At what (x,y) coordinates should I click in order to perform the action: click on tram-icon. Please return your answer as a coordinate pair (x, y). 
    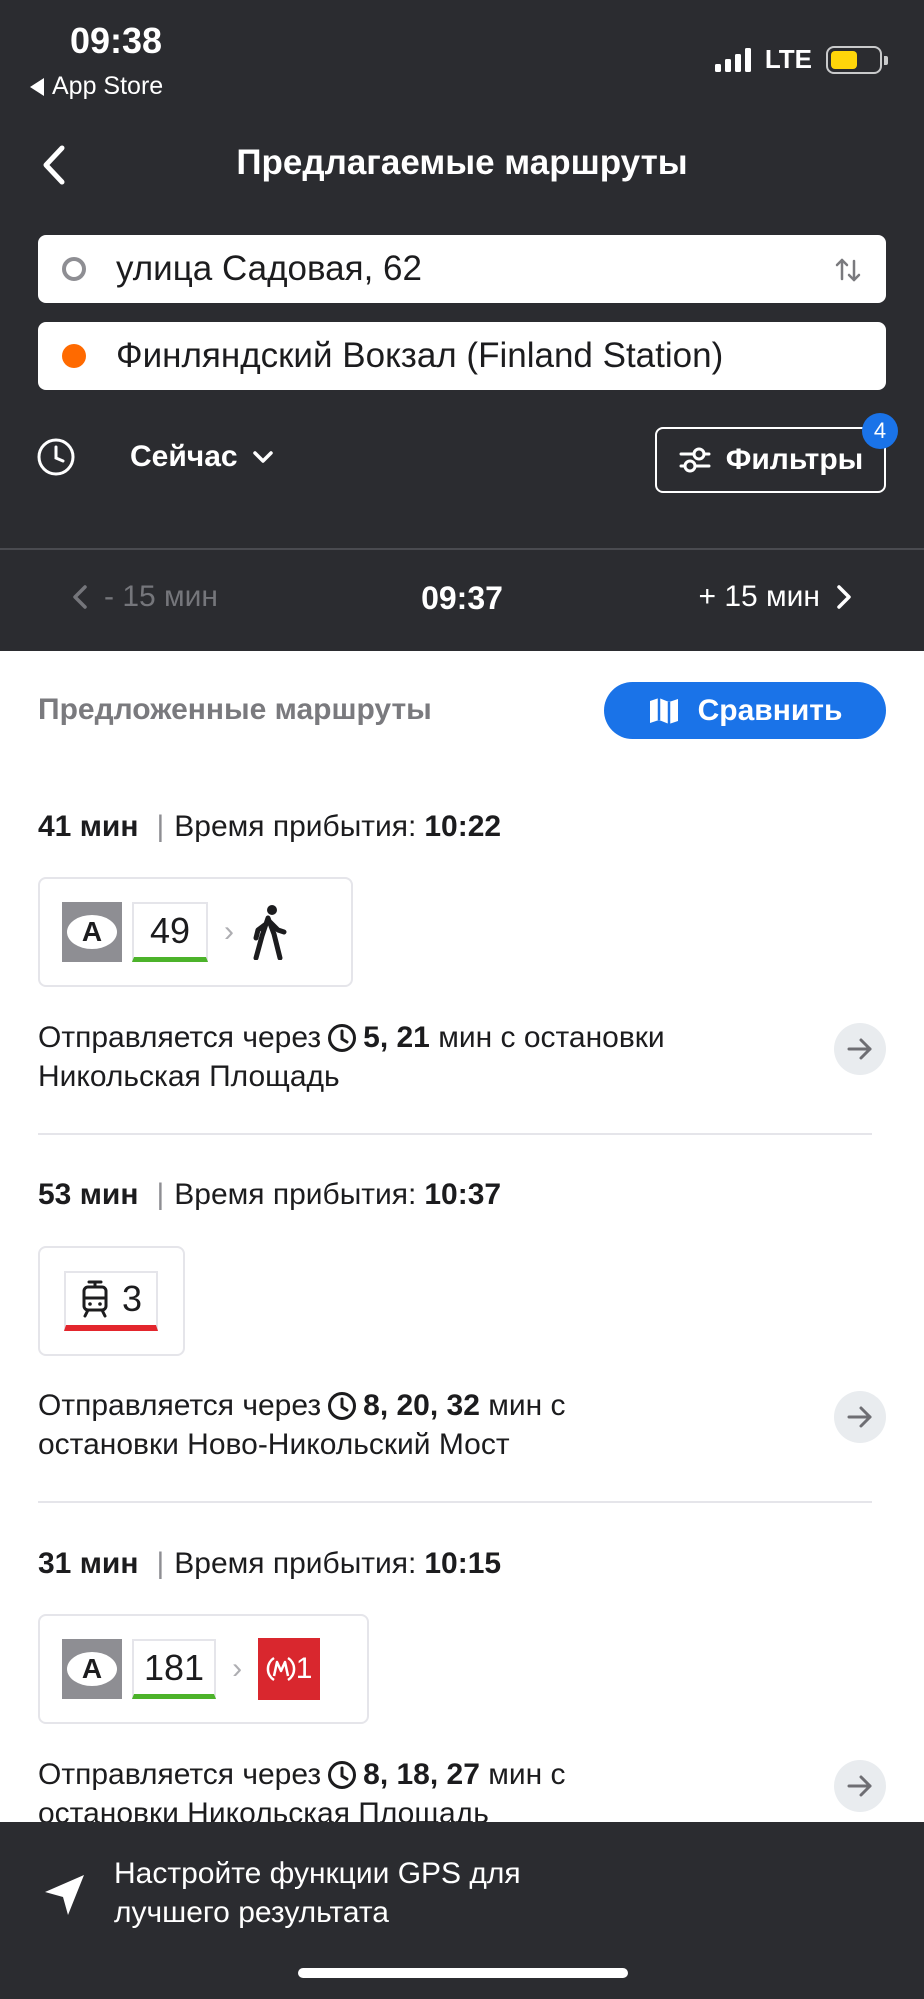
    Looking at the image, I should click on (95, 1299).